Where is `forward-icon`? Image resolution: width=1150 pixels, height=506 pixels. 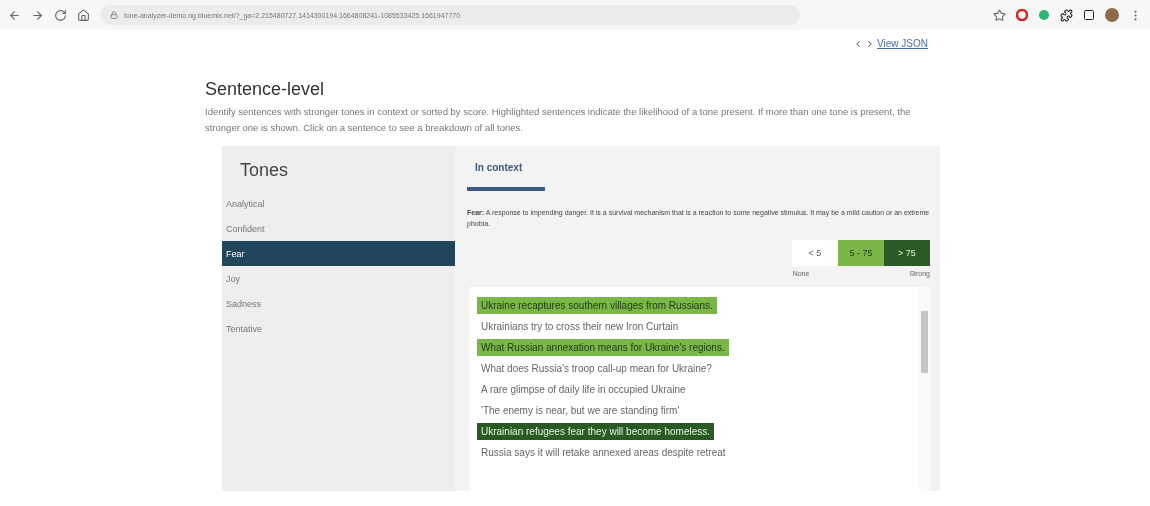
forward-icon is located at coordinates (37, 15).